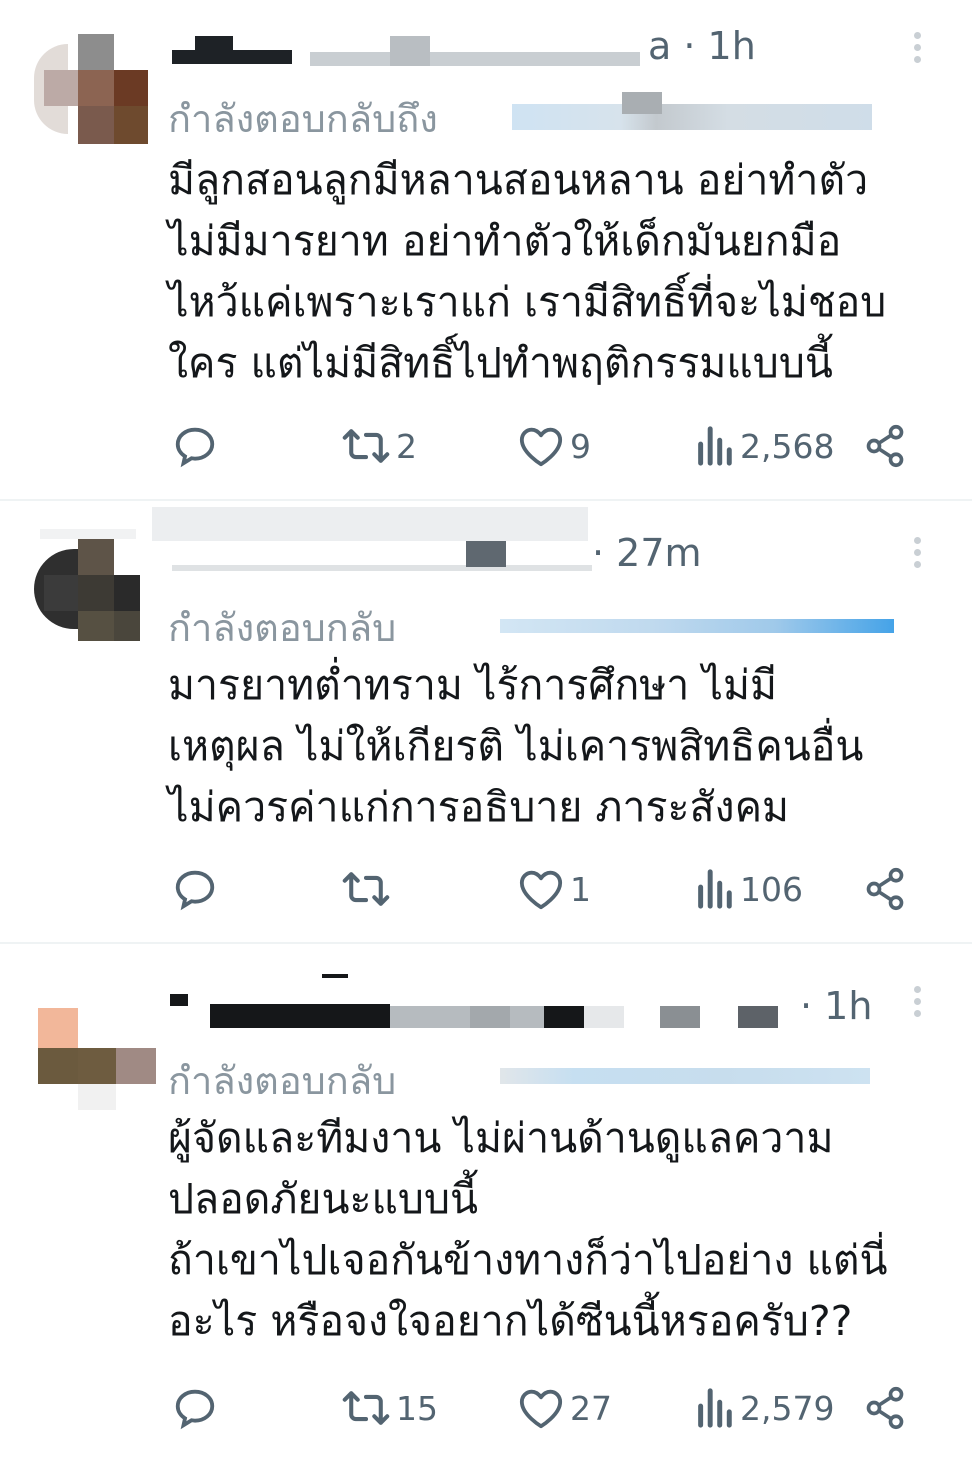 This screenshot has height=1459, width=972. What do you see at coordinates (836, 1006) in the screenshot?
I see `tweet-time: · 1h` at bounding box center [836, 1006].